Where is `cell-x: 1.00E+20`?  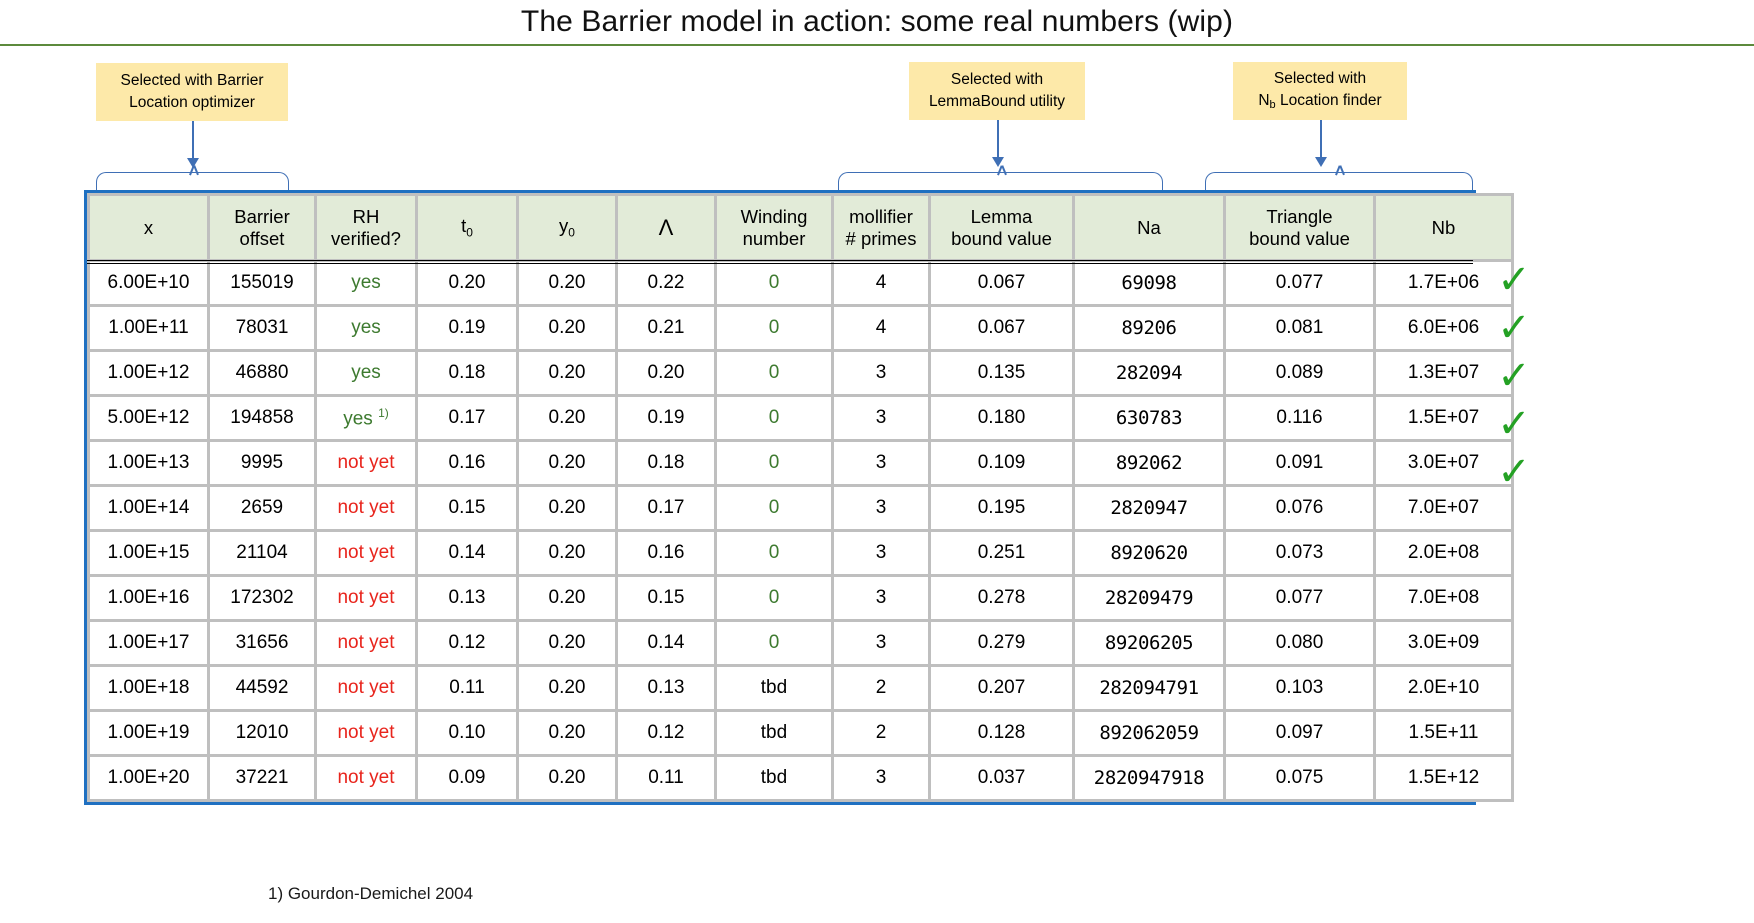
cell-x: 1.00E+20 is located at coordinates (148, 778).